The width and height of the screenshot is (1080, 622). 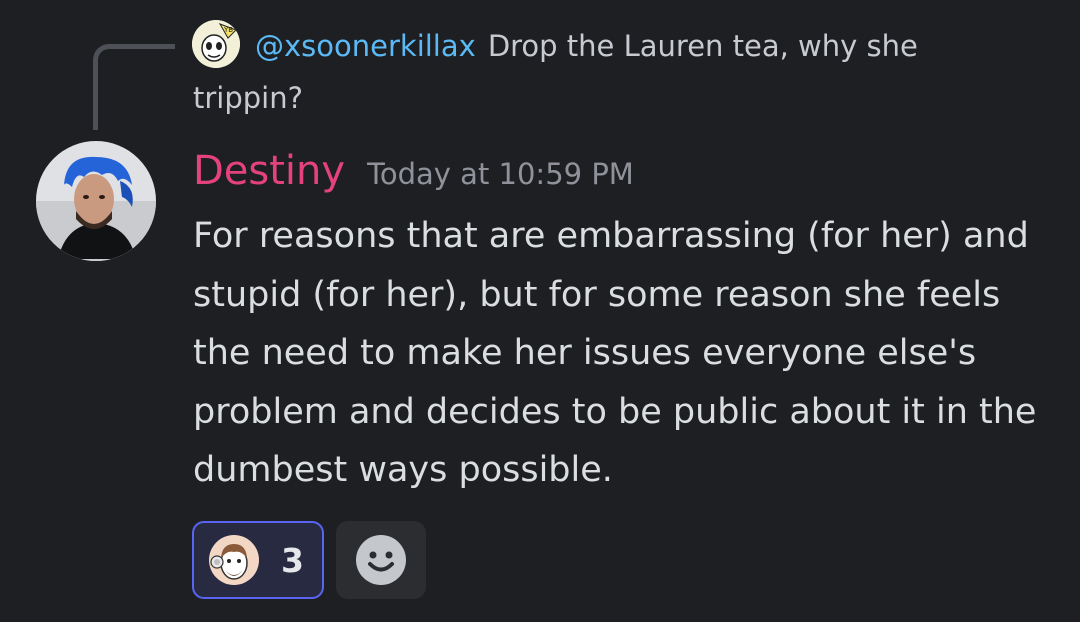 I want to click on reaction-count: 3, so click(x=292, y=560).